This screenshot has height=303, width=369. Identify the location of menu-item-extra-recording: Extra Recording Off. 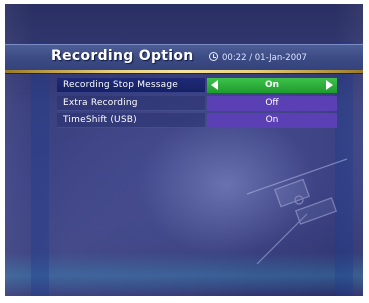
(197, 103).